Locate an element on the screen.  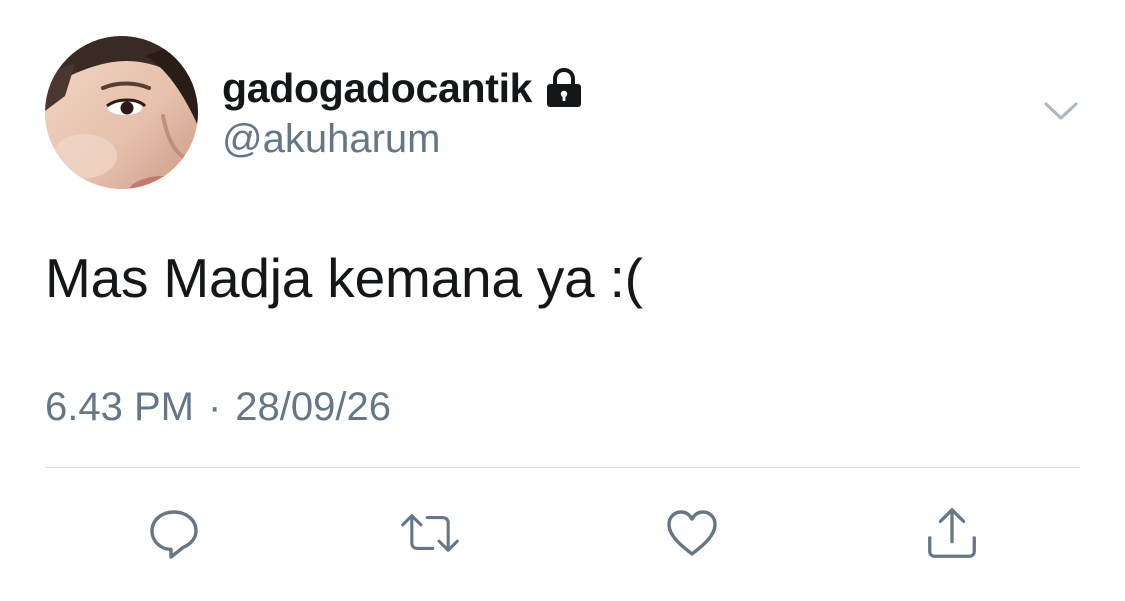
avatar is located at coordinates (121, 112).